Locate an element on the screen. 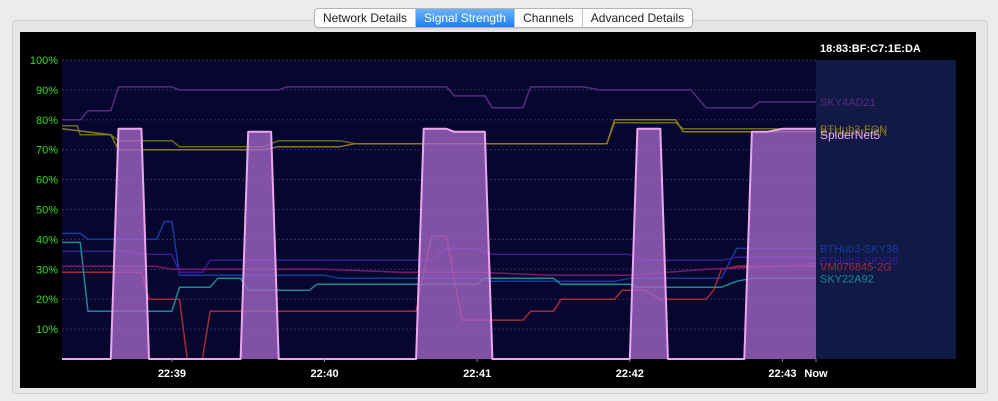 Image resolution: width=998 pixels, height=401 pixels. y-tick-label: 40% is located at coordinates (47, 240).